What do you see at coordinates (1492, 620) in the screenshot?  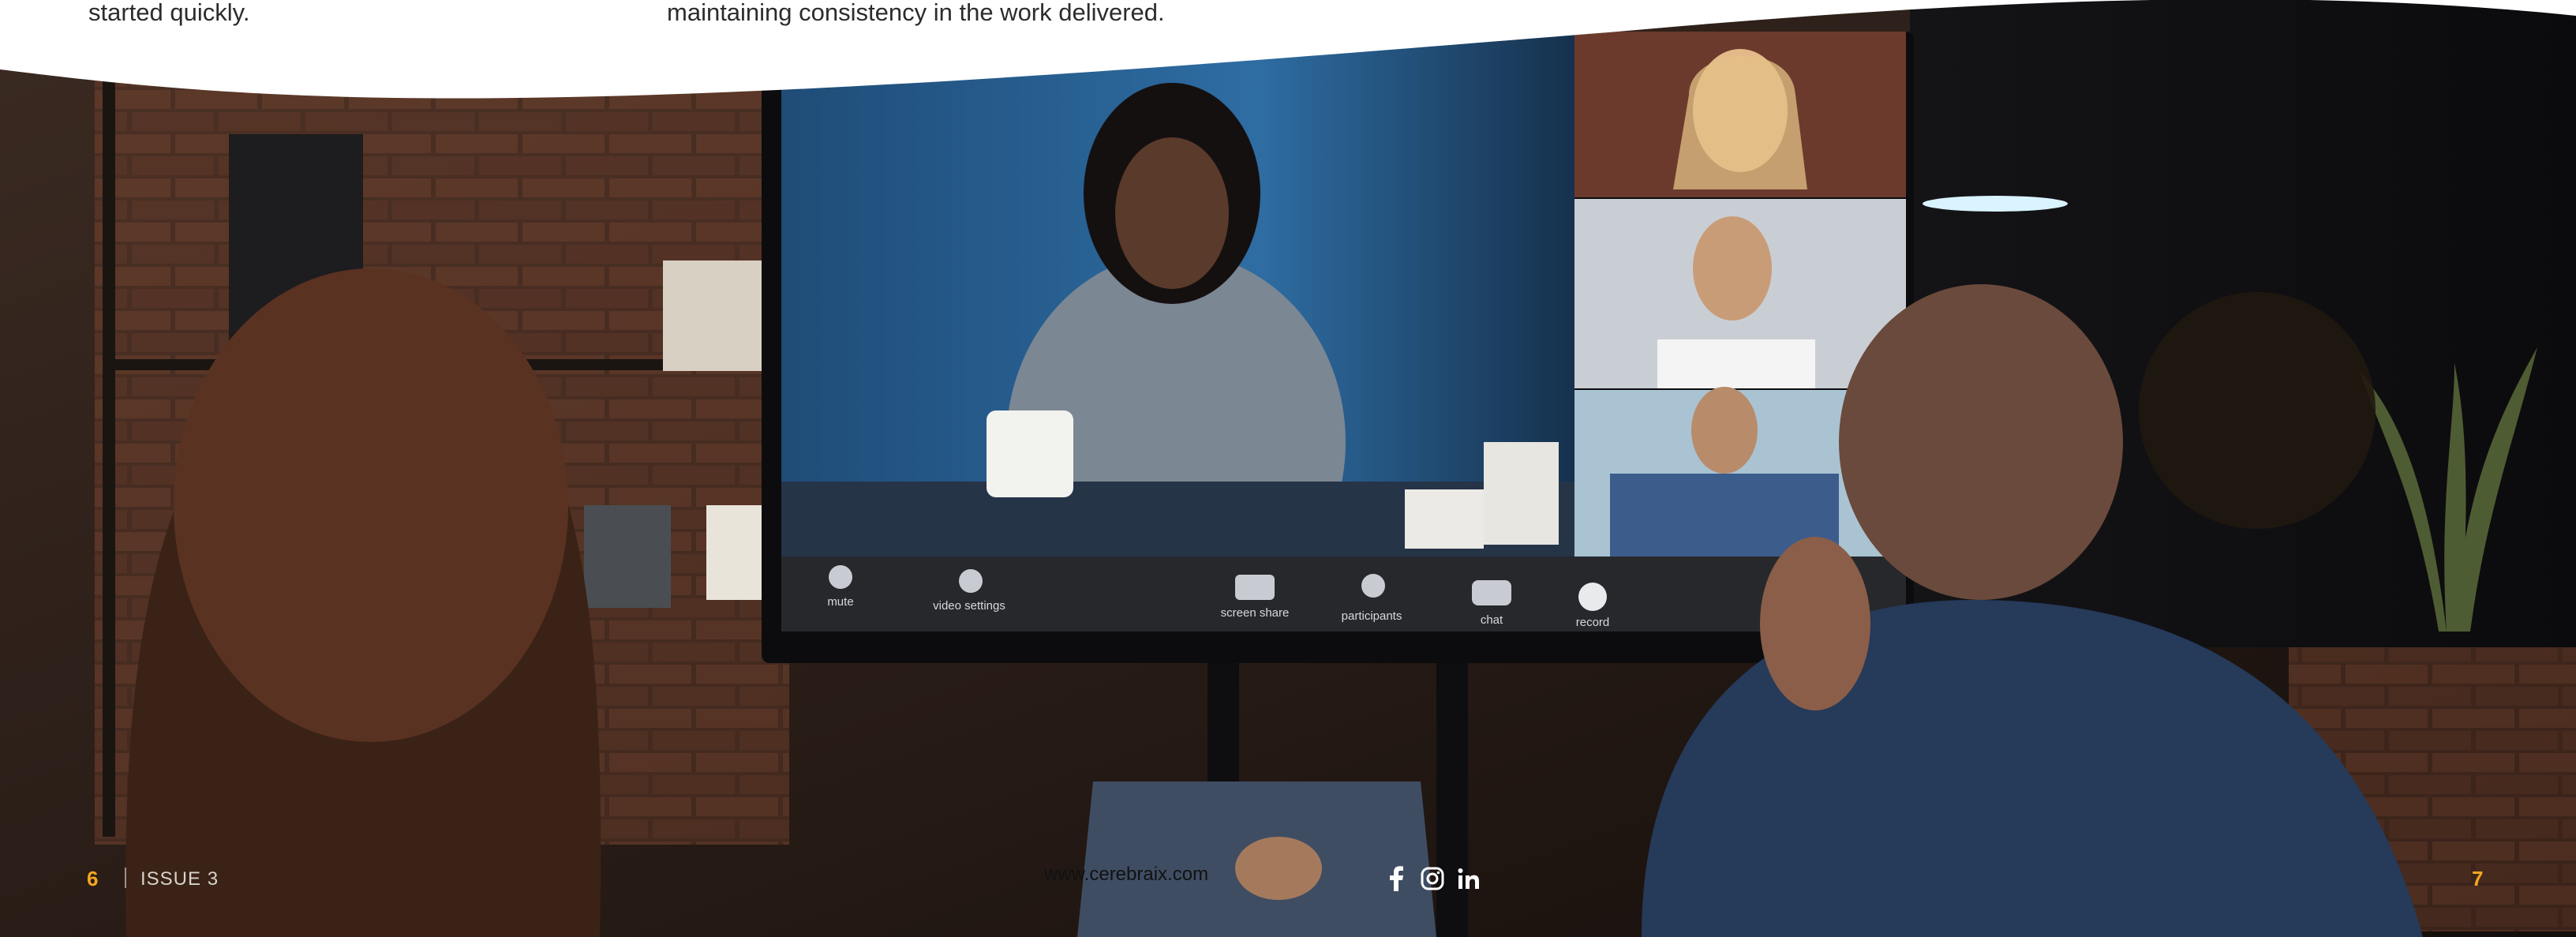 I see `svg-text: chat` at bounding box center [1492, 620].